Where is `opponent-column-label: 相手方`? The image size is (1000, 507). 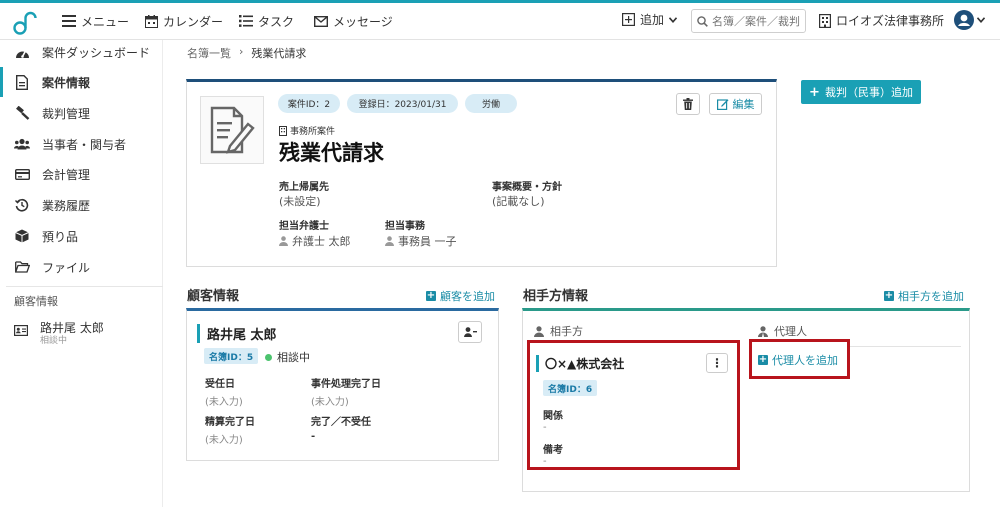
opponent-column-label: 相手方 is located at coordinates (566, 331).